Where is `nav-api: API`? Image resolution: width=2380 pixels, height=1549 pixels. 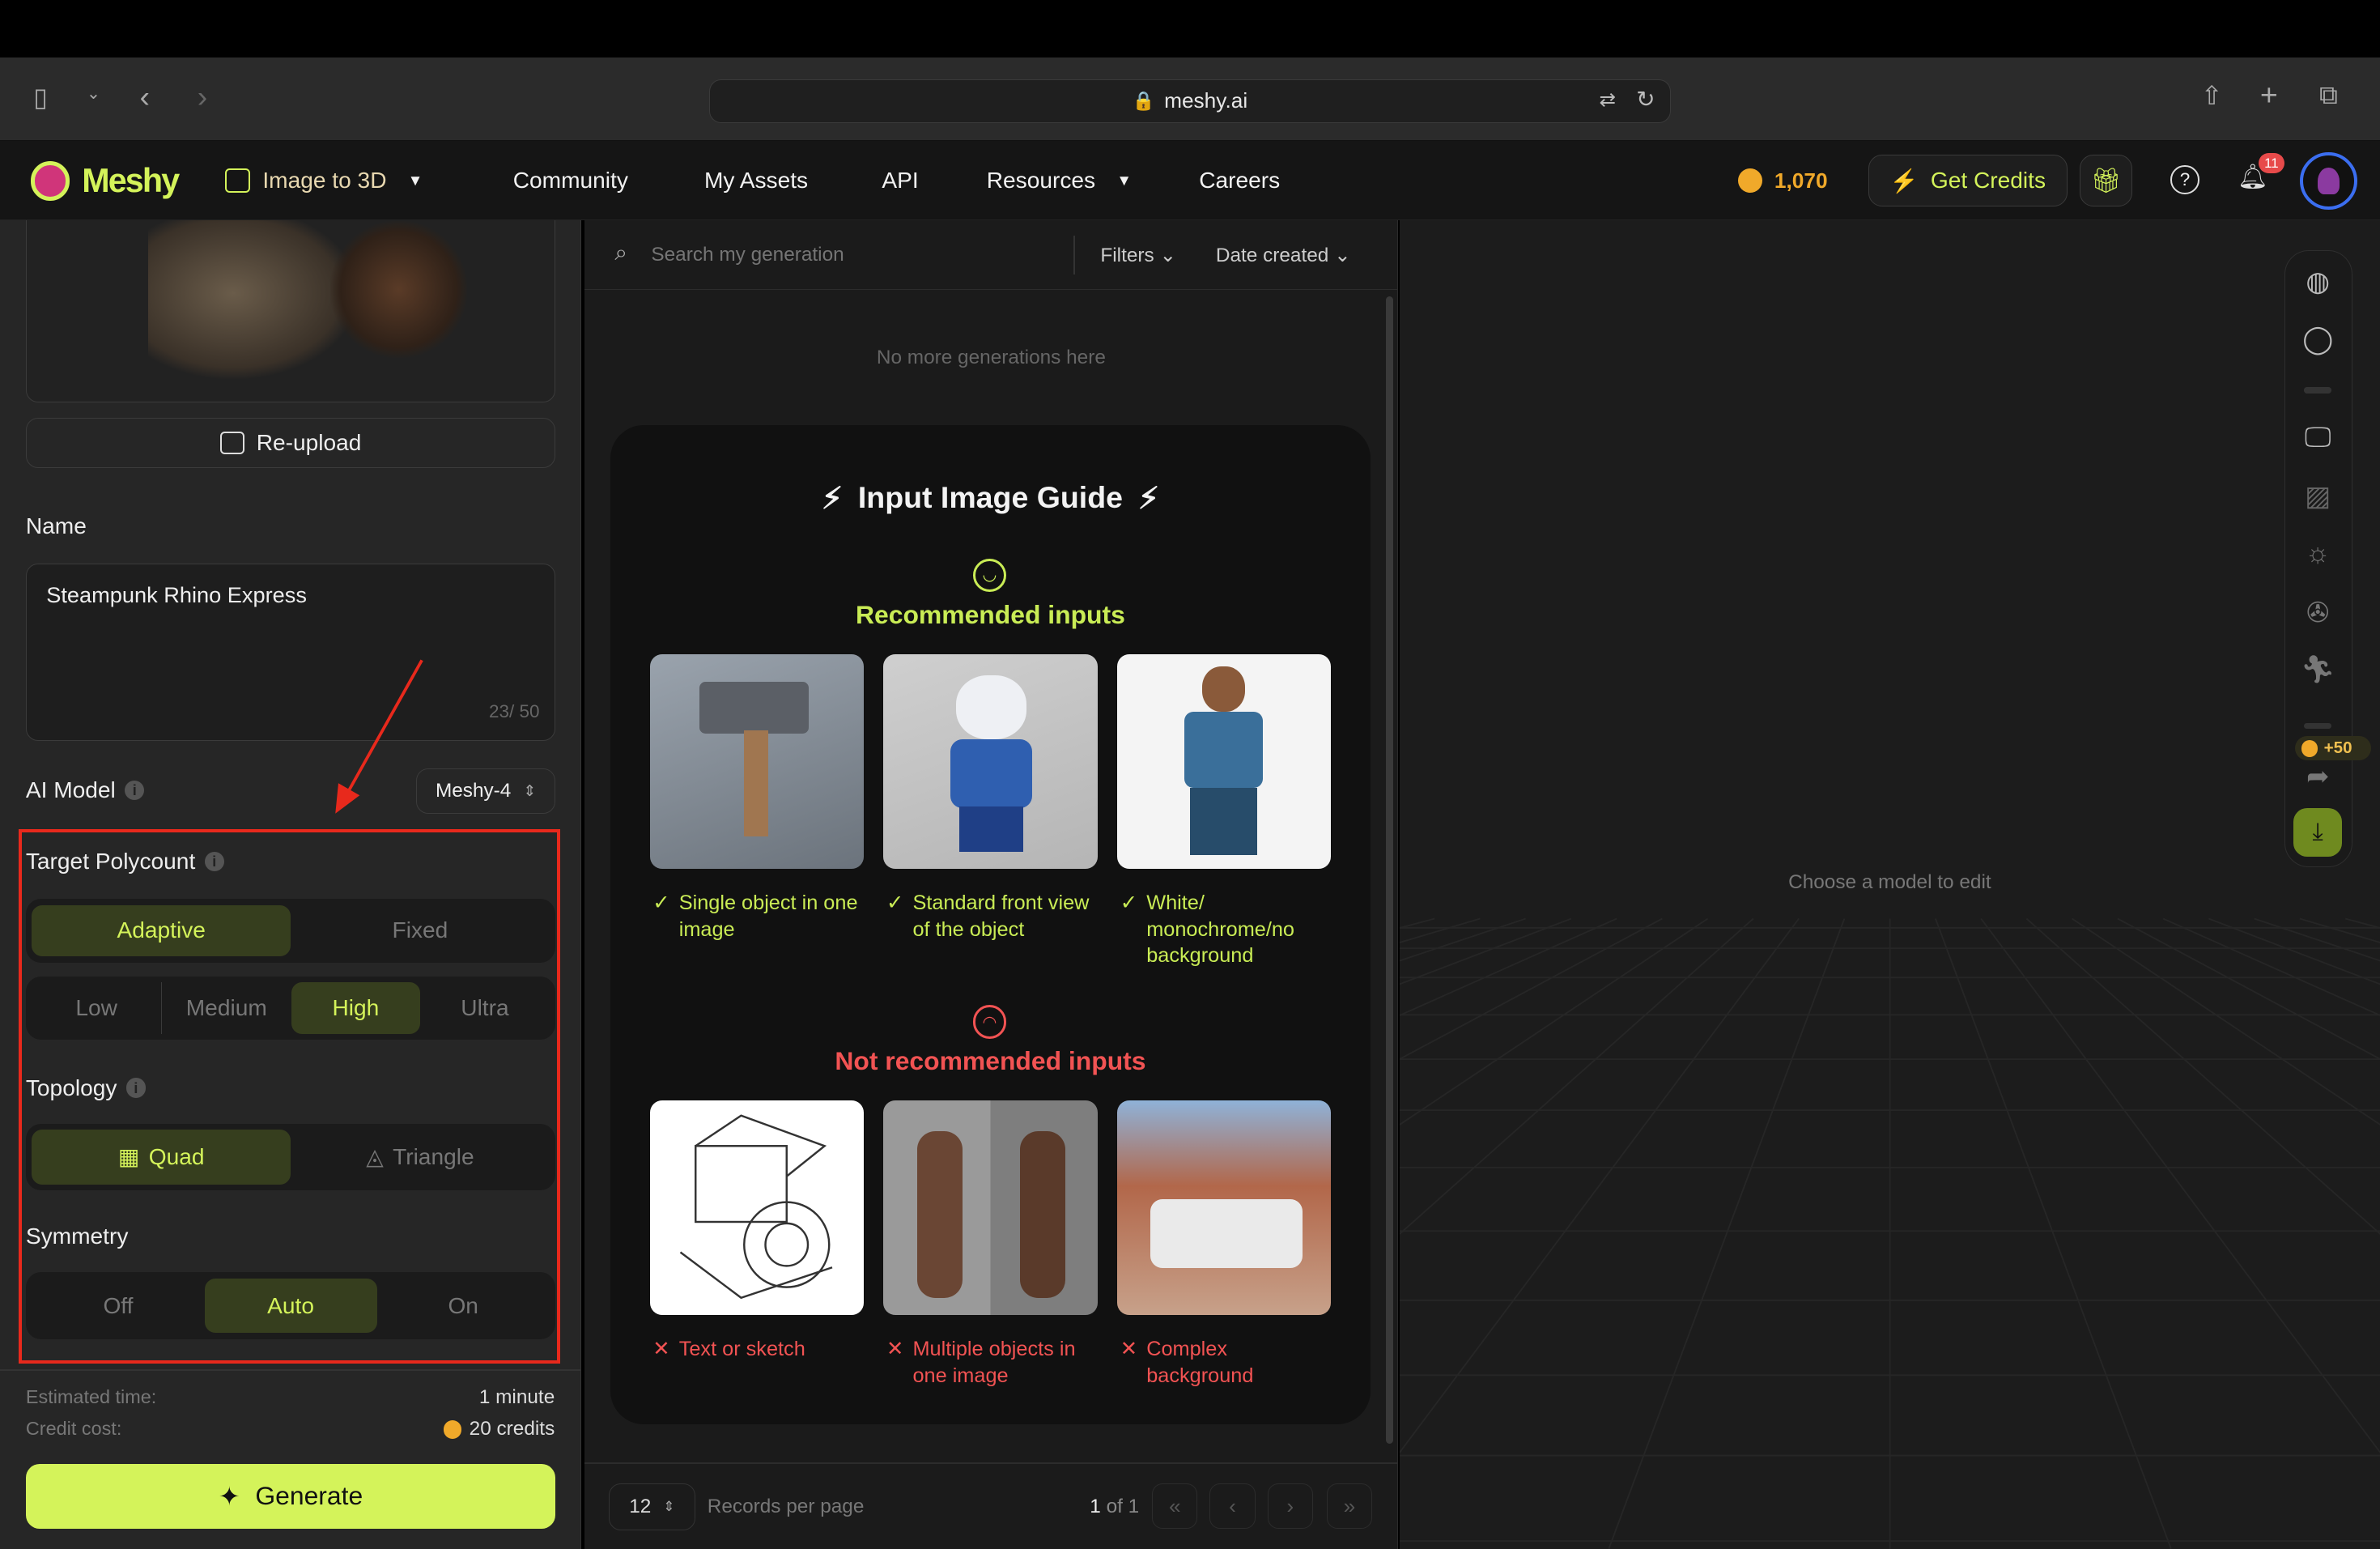 nav-api: API is located at coordinates (900, 180).